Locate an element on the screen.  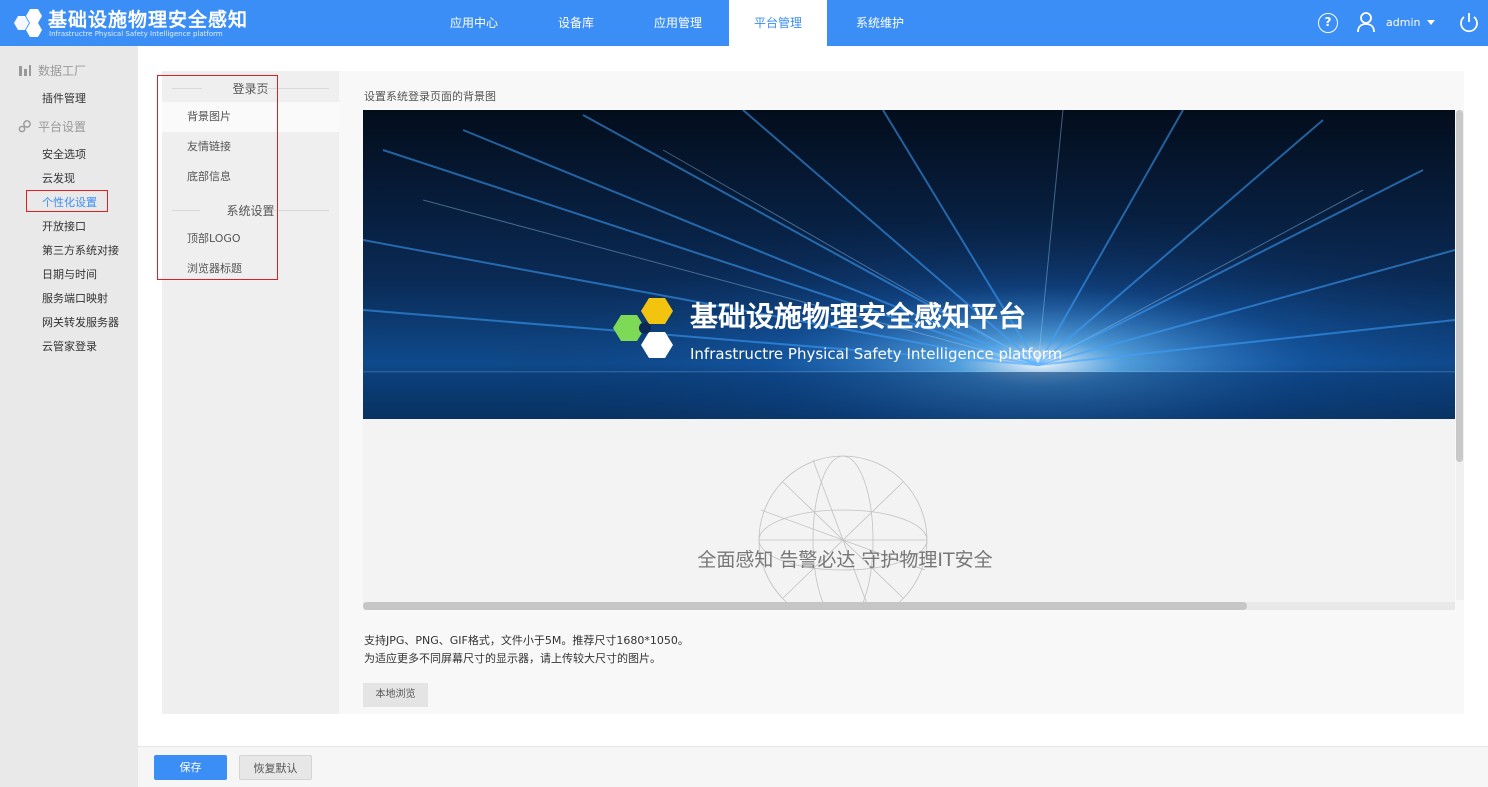
sidebar-item-cloud-butler-login: 云管家登录 is located at coordinates (69, 346).